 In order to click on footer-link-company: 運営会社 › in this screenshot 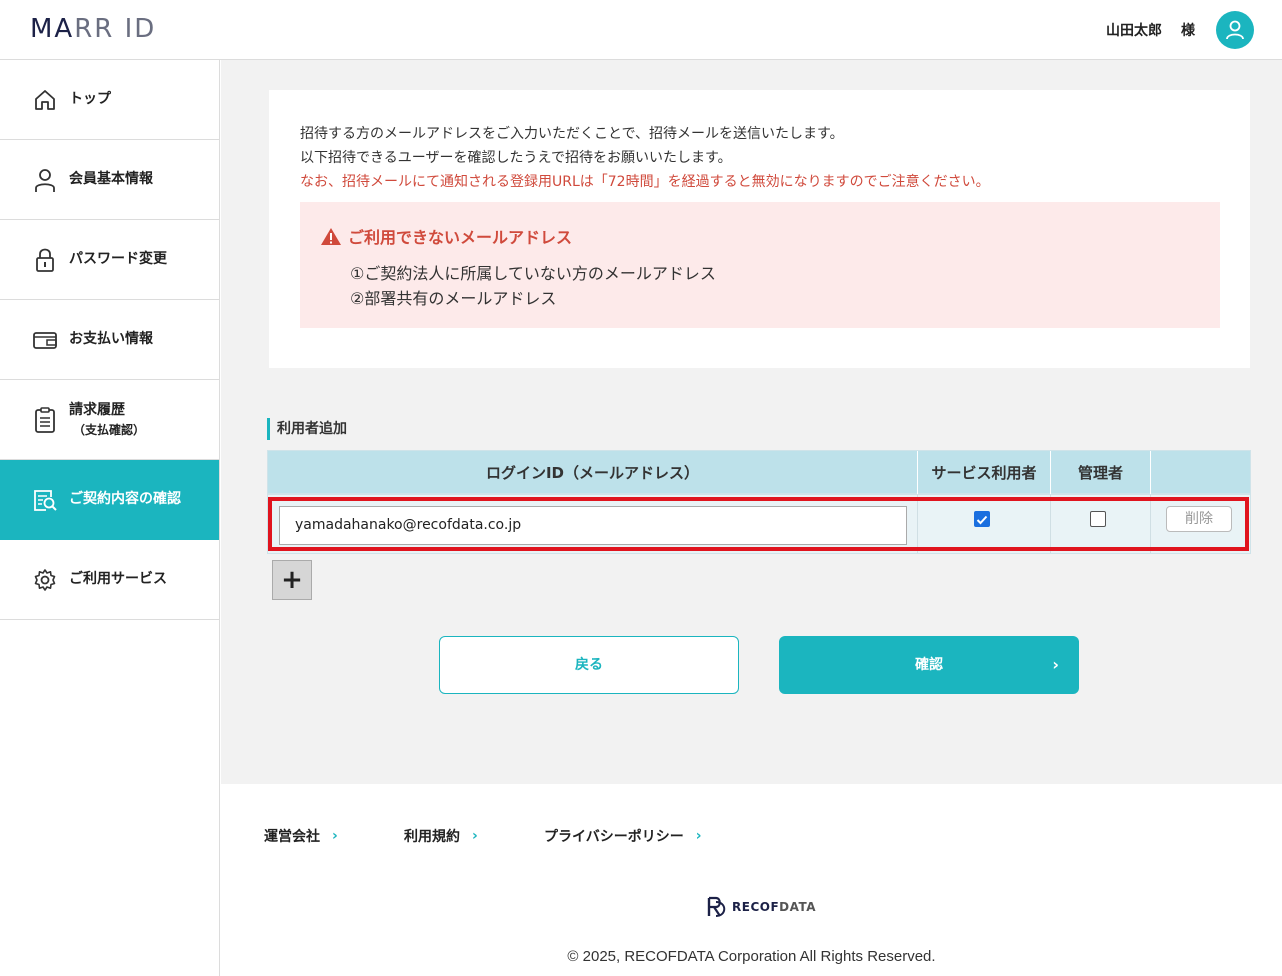, I will do `click(301, 836)`.